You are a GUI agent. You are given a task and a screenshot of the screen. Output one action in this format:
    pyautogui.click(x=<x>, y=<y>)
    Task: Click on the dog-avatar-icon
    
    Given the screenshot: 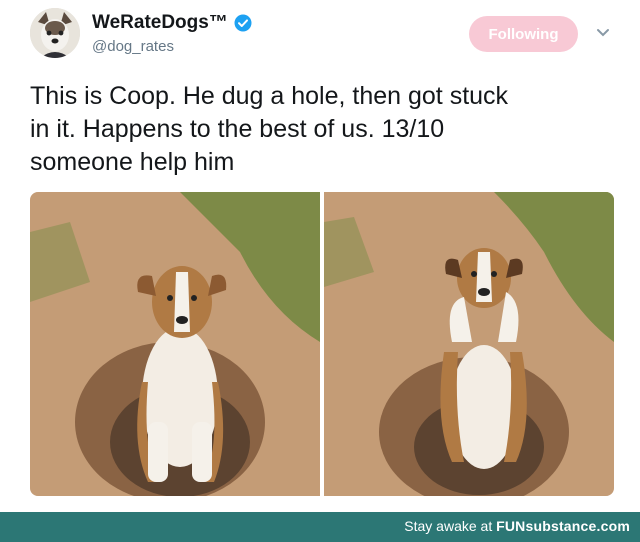 What is the action you would take?
    pyautogui.click(x=55, y=33)
    